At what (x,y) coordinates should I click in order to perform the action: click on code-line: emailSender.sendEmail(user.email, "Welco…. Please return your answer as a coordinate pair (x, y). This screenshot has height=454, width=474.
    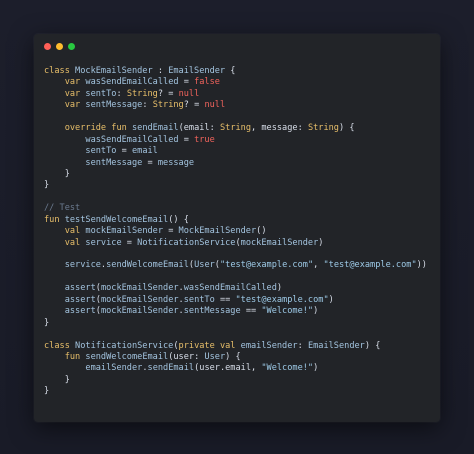
    Looking at the image, I should click on (235, 368).